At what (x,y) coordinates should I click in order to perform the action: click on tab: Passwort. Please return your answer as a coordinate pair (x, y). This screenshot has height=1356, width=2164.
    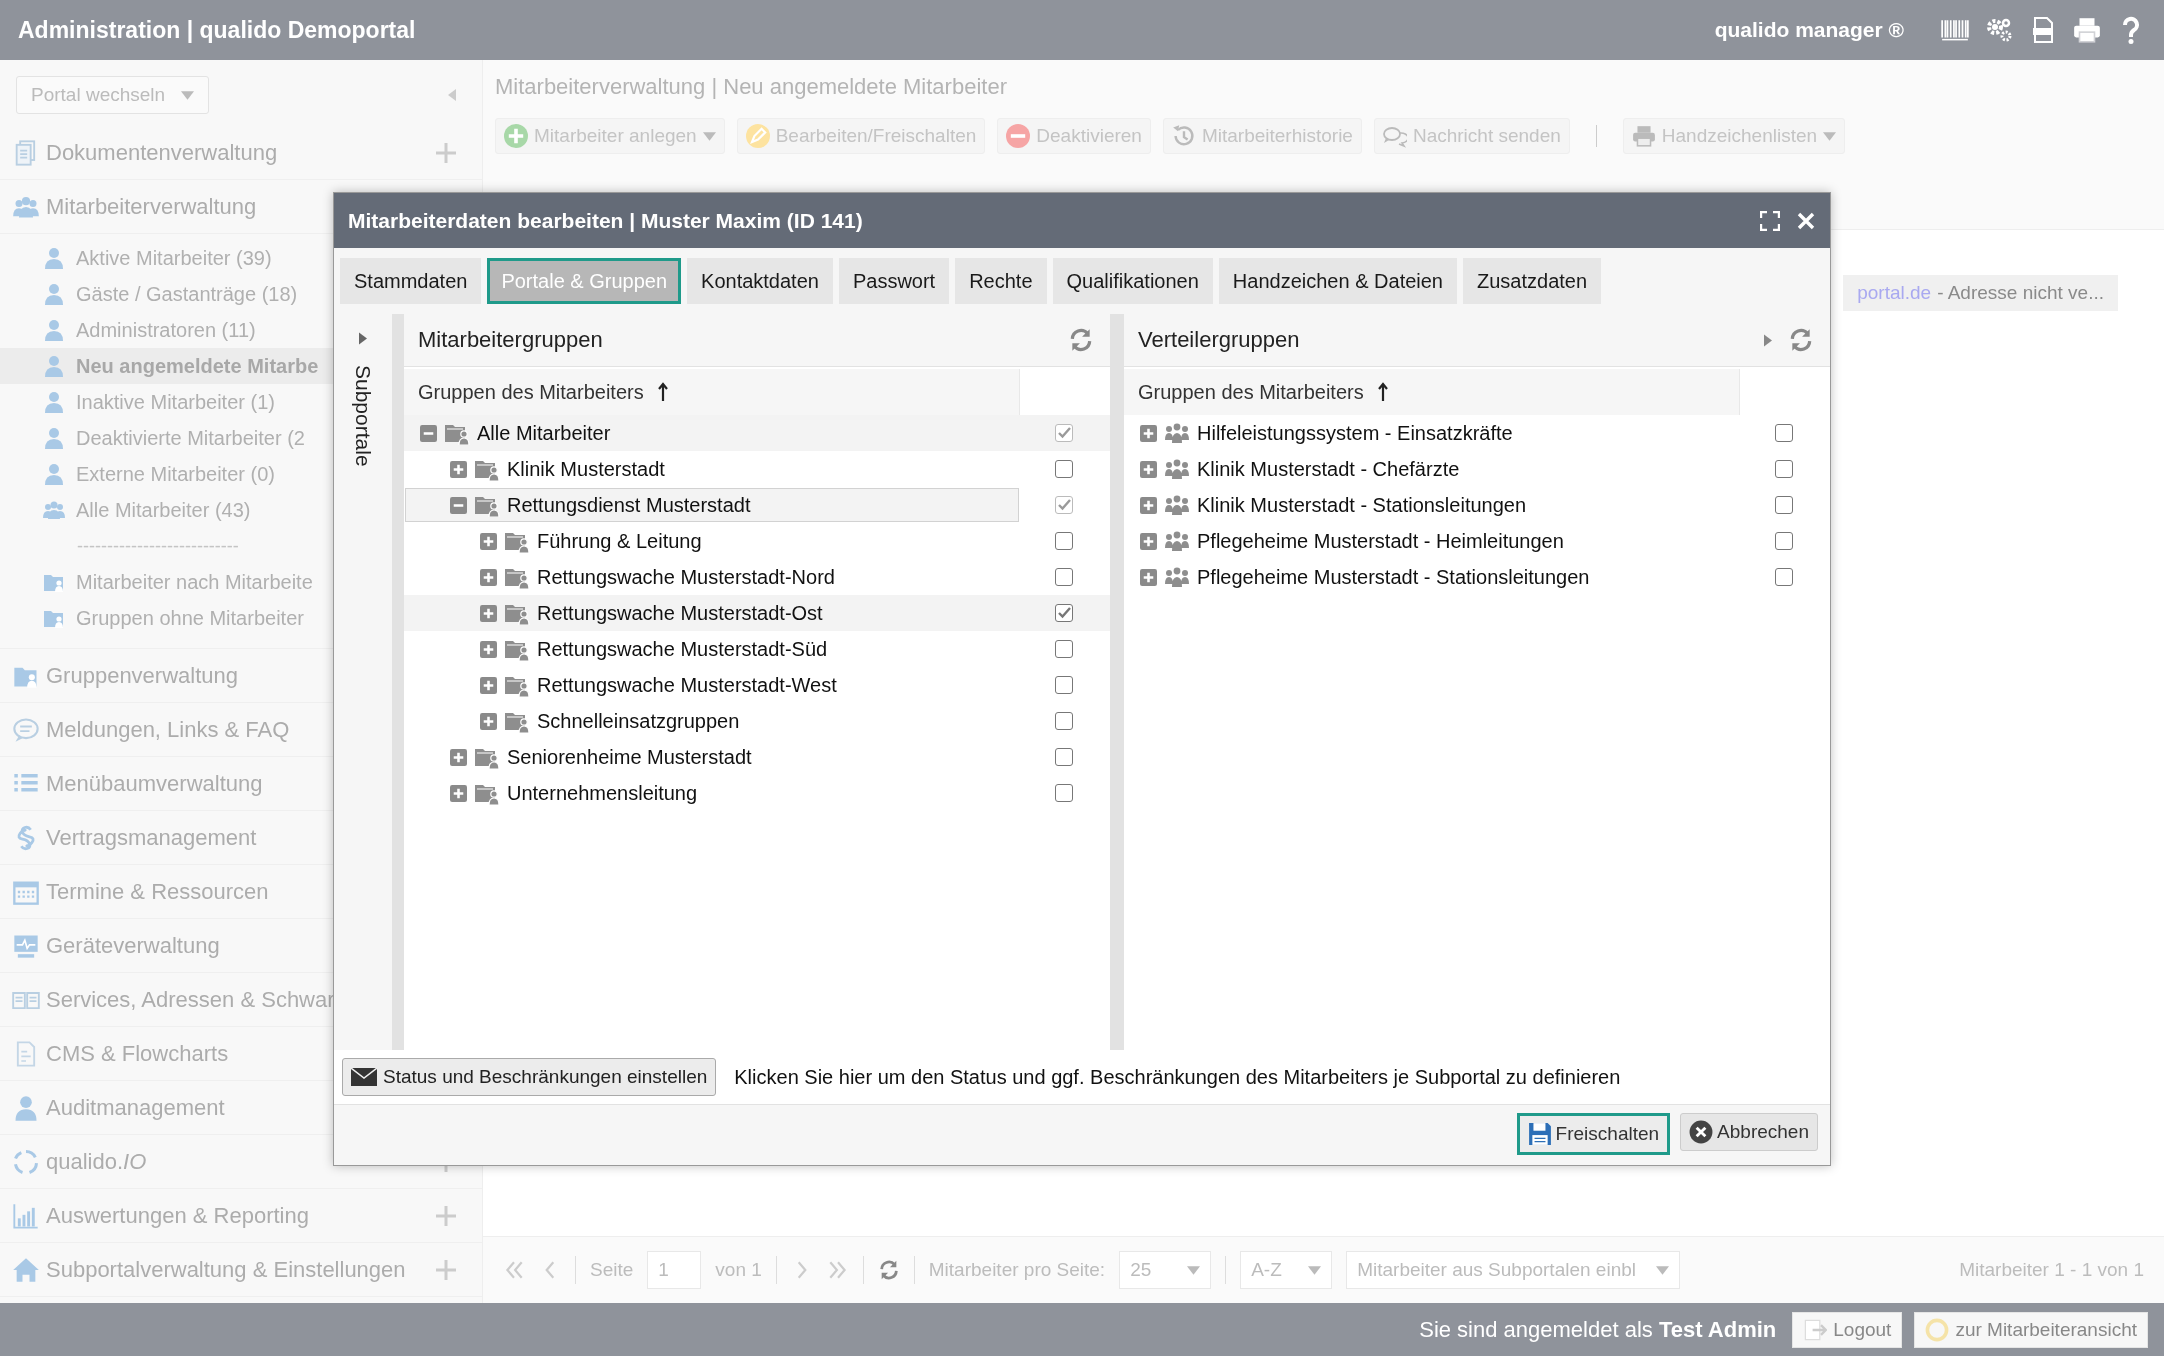
    Looking at the image, I should click on (894, 281).